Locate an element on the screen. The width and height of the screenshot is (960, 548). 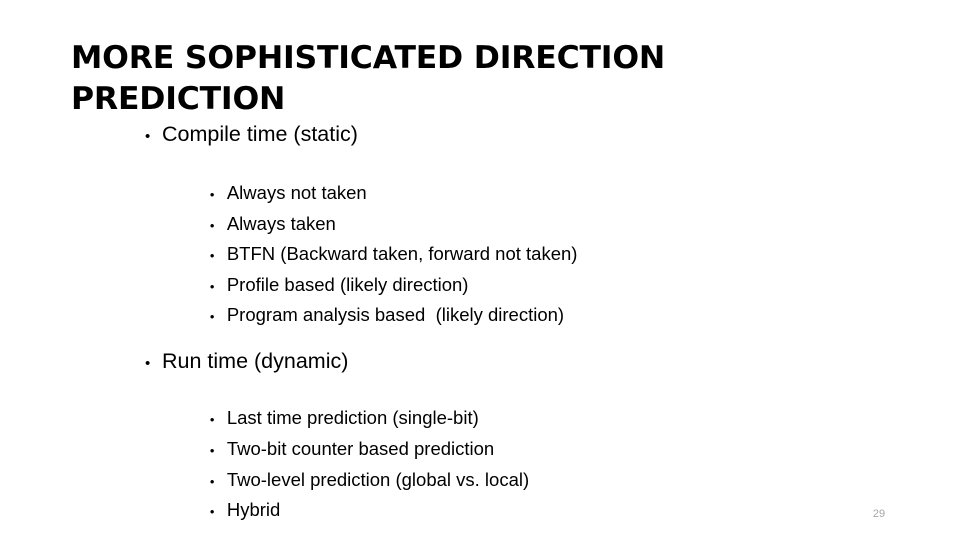
bullet-level2-hybrid: • Hybrid is located at coordinates (229, 511).